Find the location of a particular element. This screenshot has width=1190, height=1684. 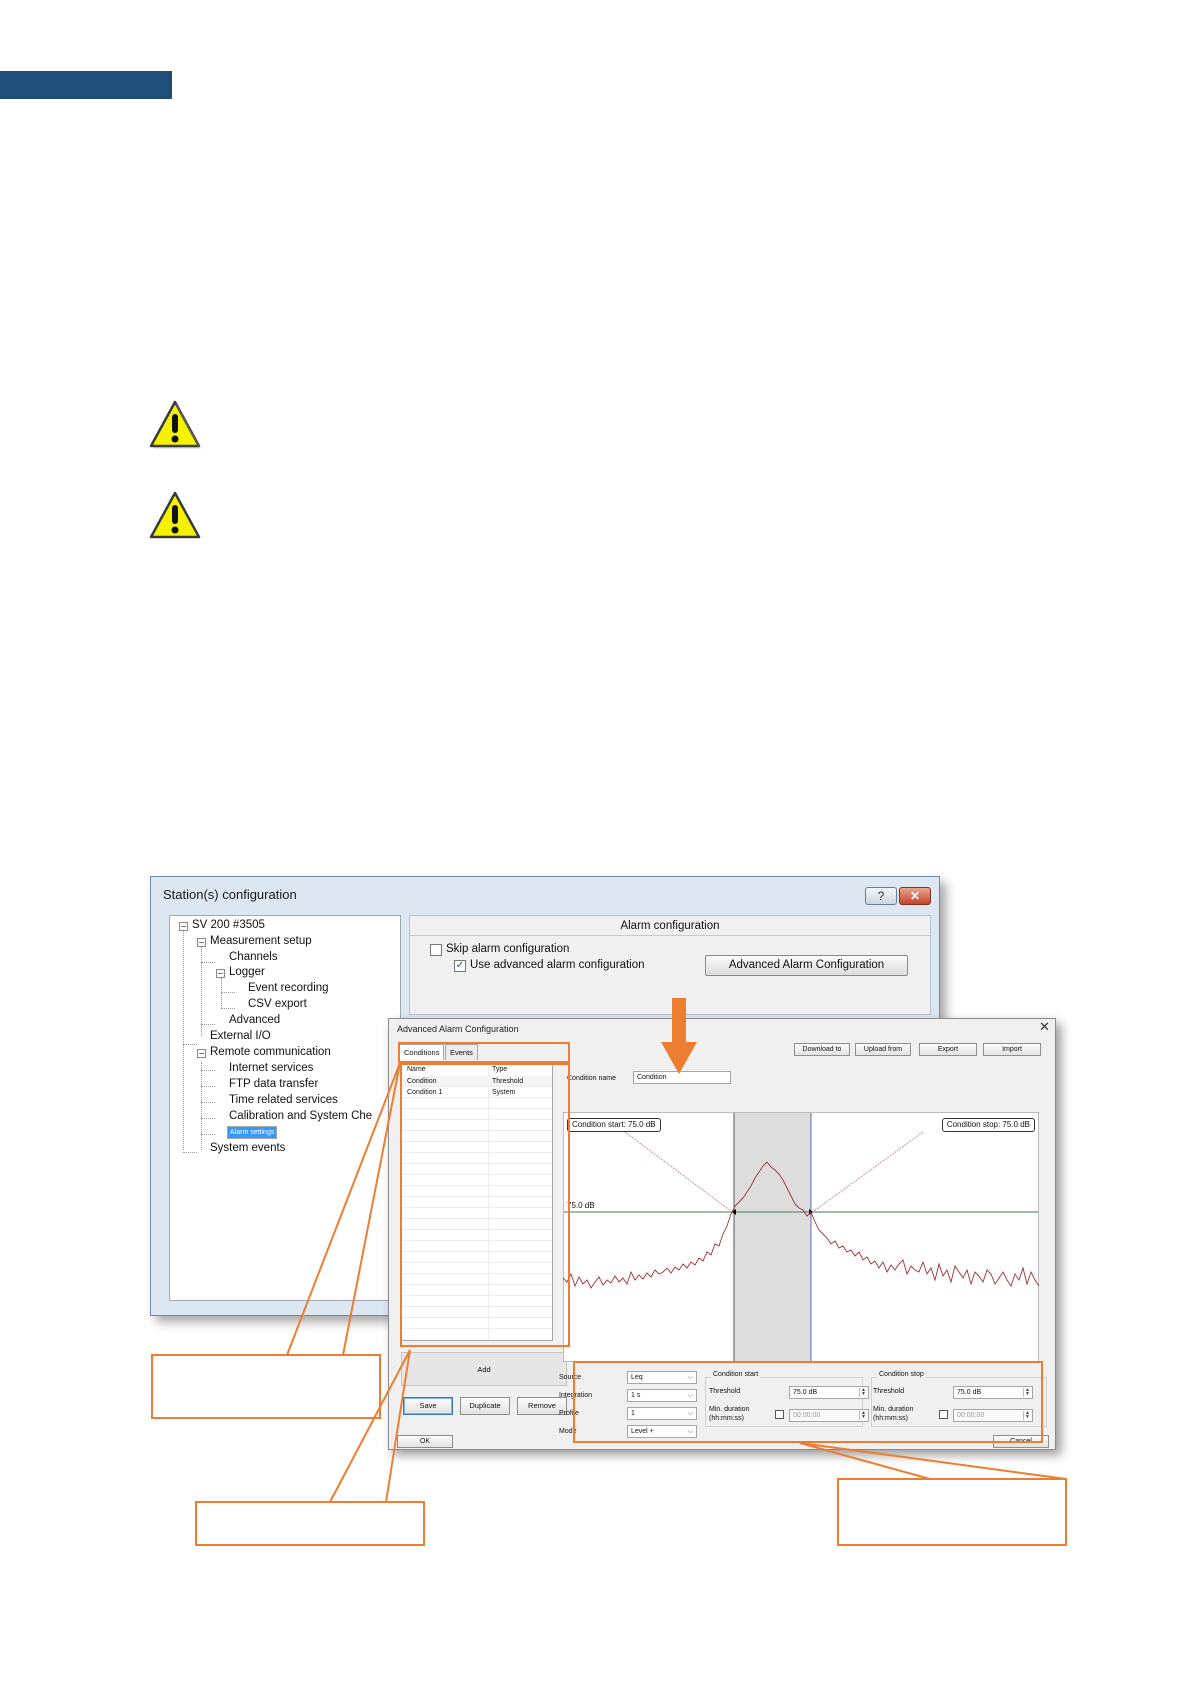

tree-item-ftp-data-transfer: FTP data transfer is located at coordinates (273, 1084).